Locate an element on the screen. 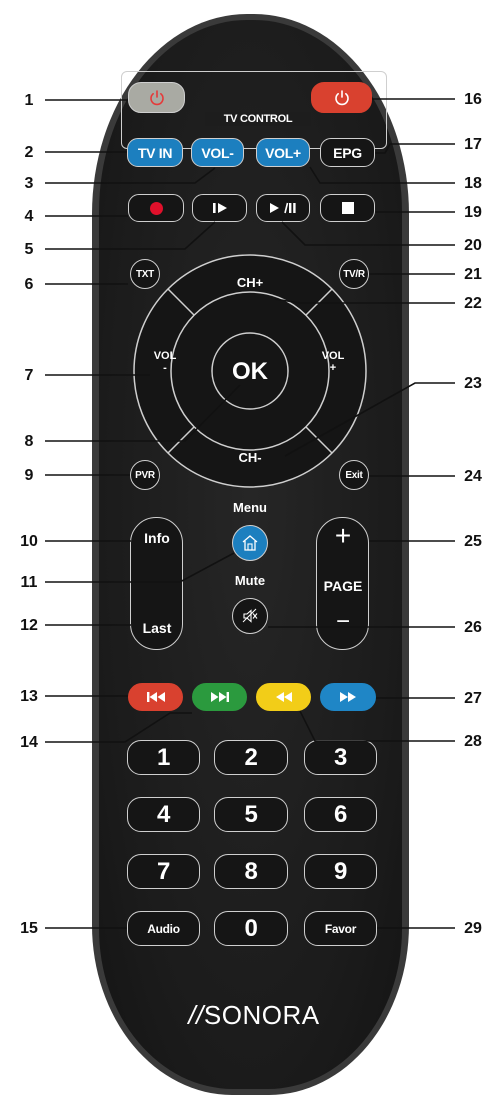 The width and height of the screenshot is (498, 1105). callout-6: 6 is located at coordinates (29, 284).